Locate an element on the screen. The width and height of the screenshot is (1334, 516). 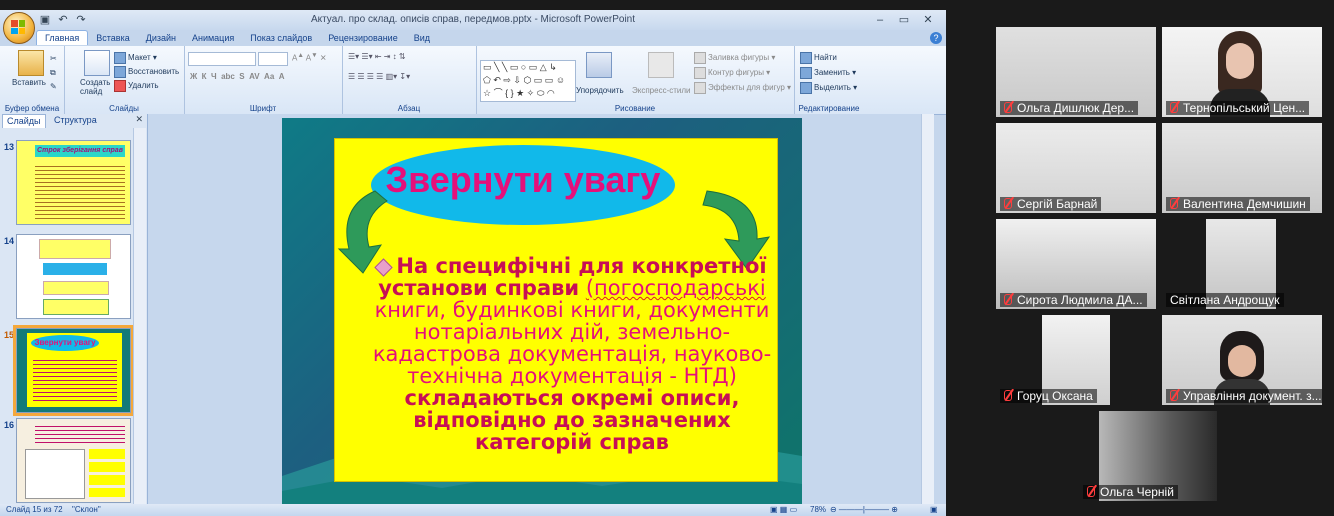
quick-styles-icon is located at coordinates (661, 65).